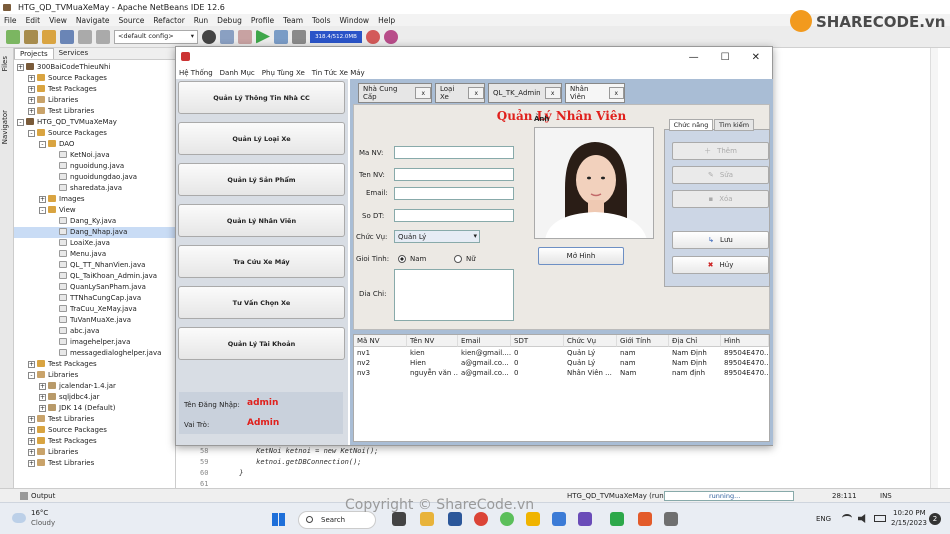  I want to click on task-view-icon, so click(399, 519).